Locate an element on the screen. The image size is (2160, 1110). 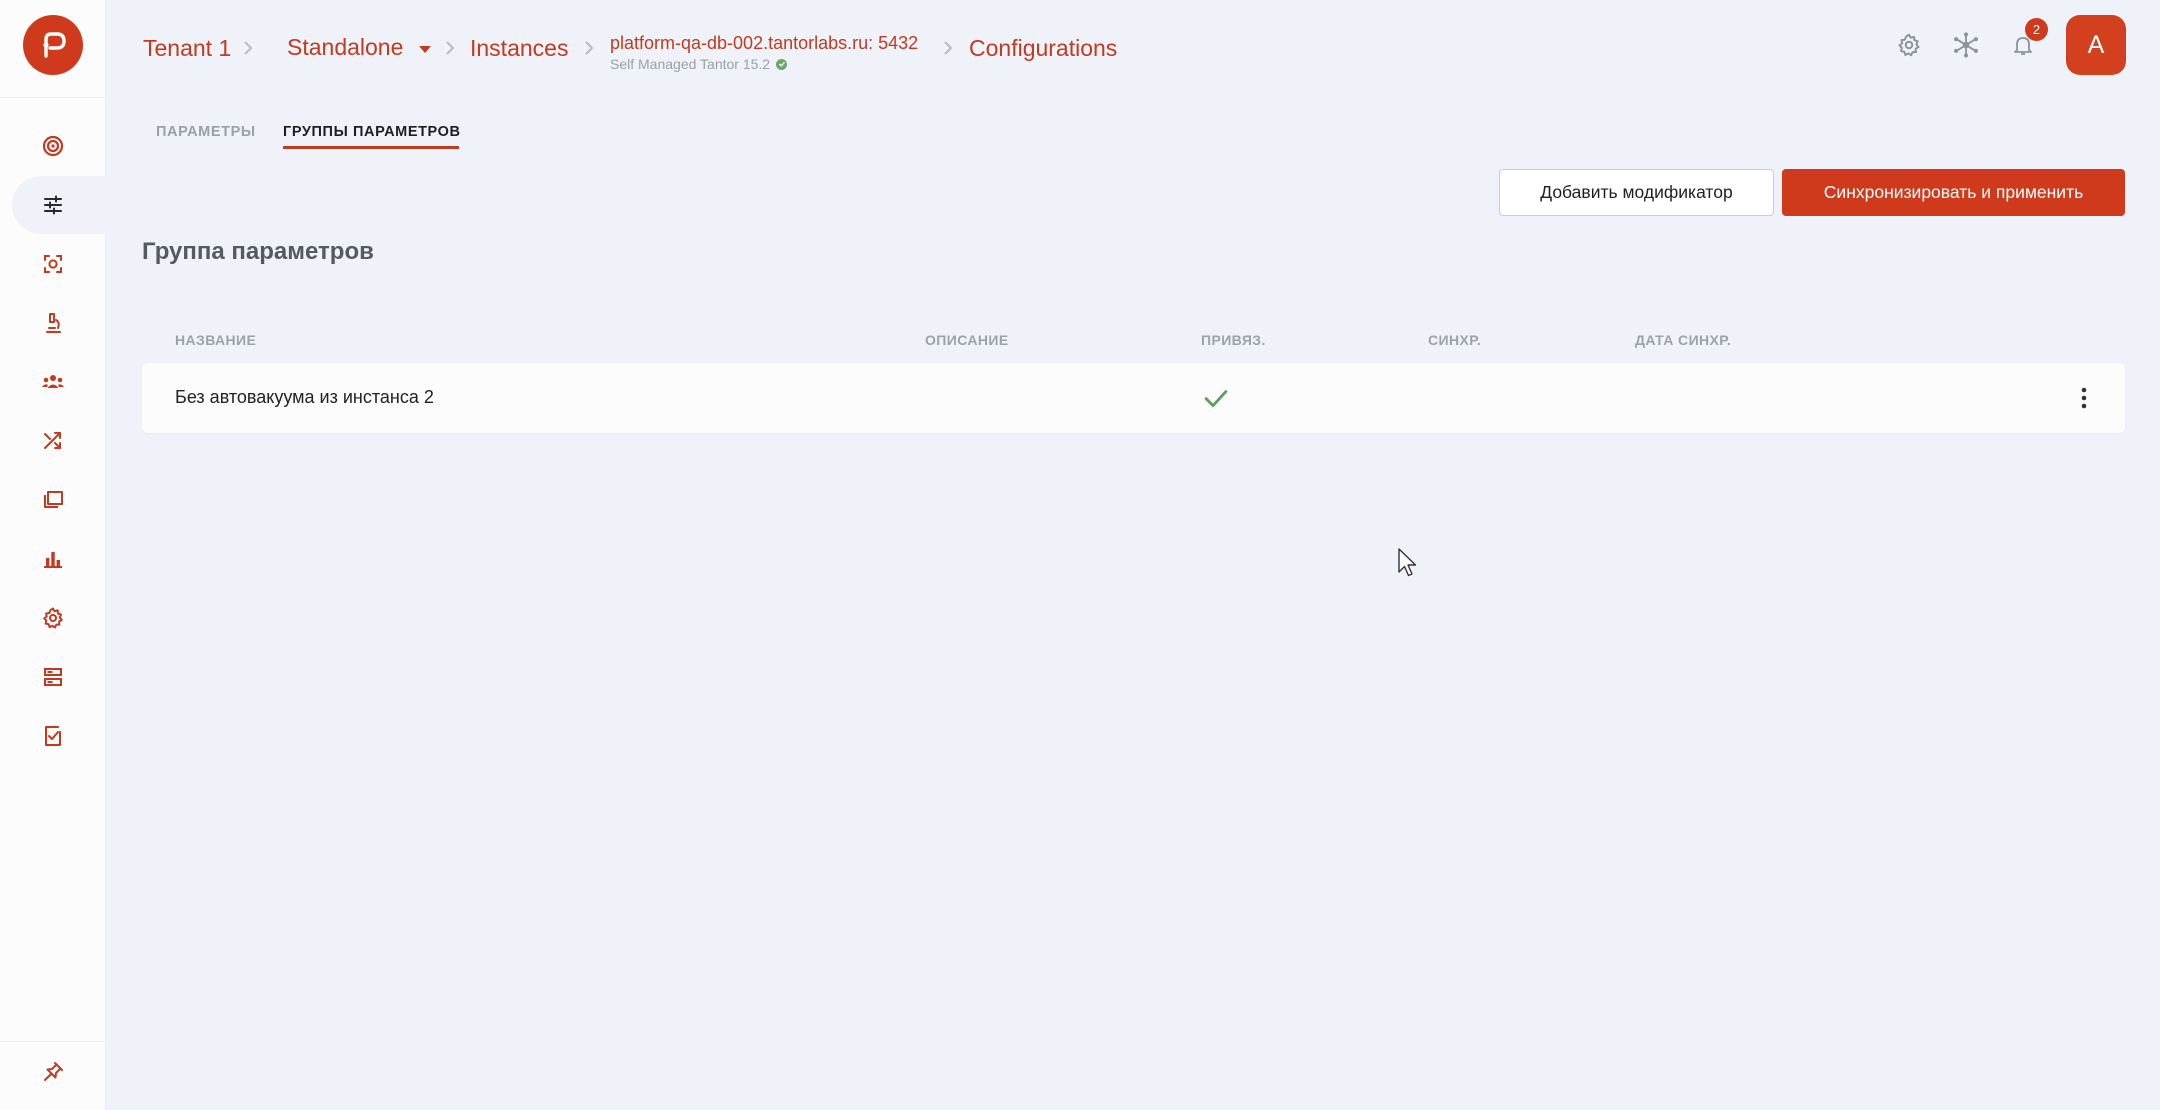
check-icon is located at coordinates (1216, 398).